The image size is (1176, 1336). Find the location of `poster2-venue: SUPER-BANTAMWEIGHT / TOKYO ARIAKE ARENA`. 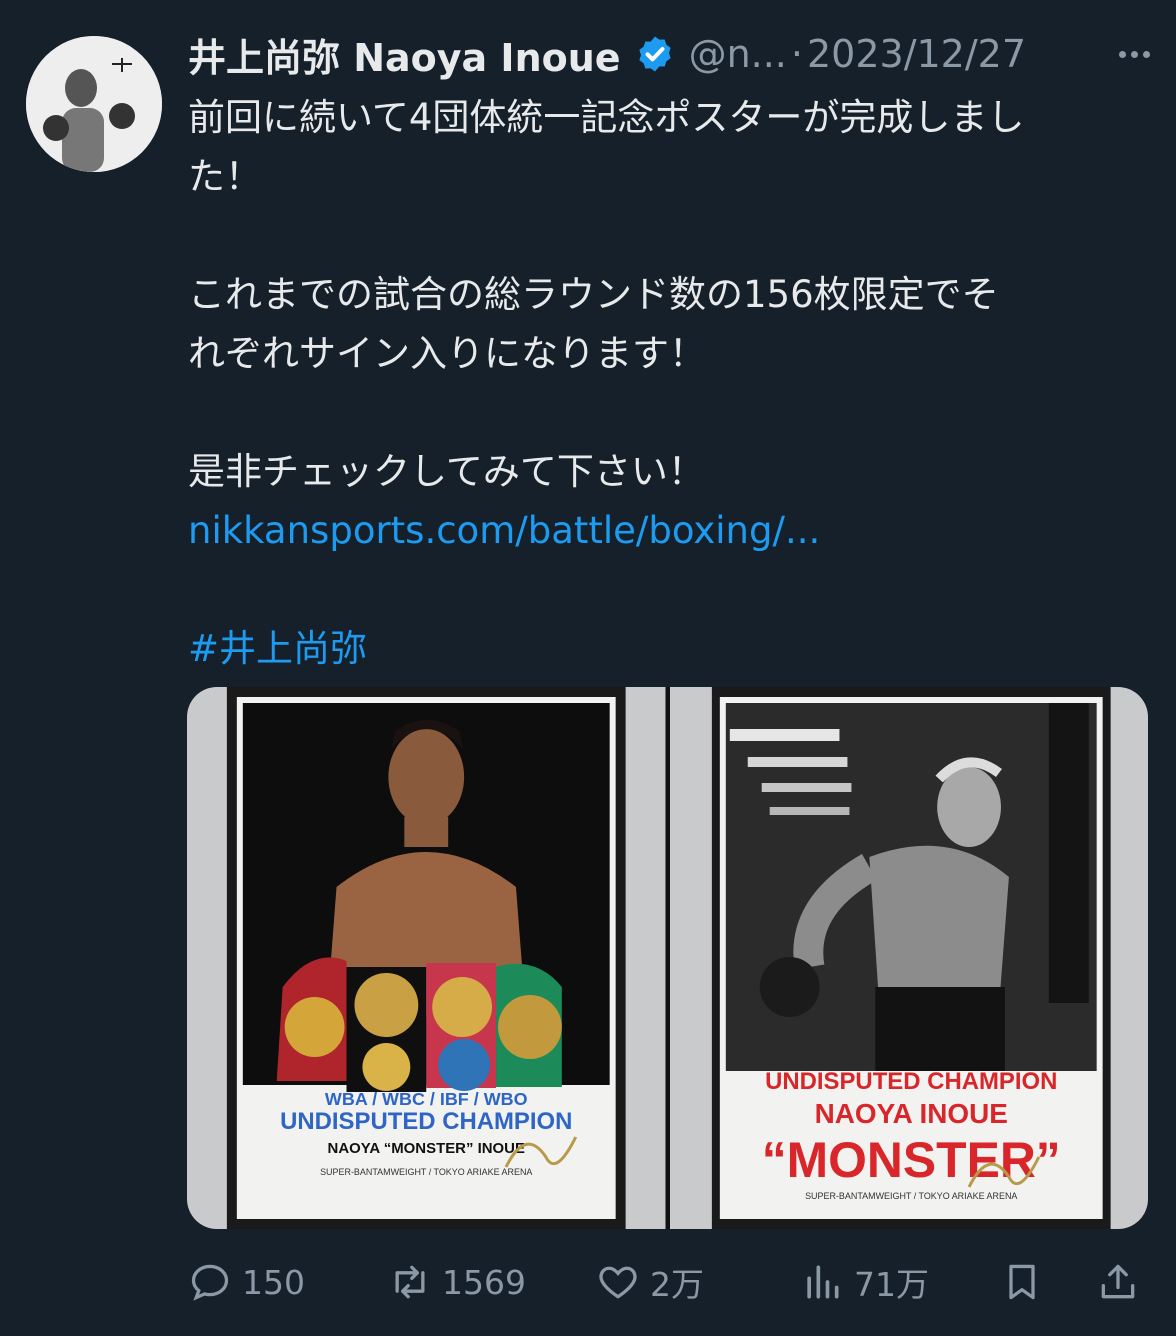

poster2-venue: SUPER-BANTAMWEIGHT / TOKYO ARIAKE ARENA is located at coordinates (911, 1196).